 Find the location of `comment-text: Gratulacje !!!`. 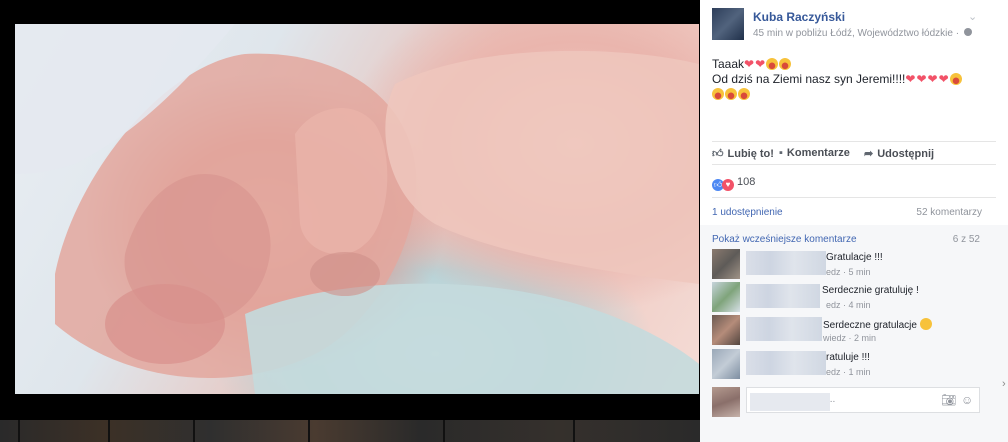

comment-text: Gratulacje !!! is located at coordinates (854, 257).